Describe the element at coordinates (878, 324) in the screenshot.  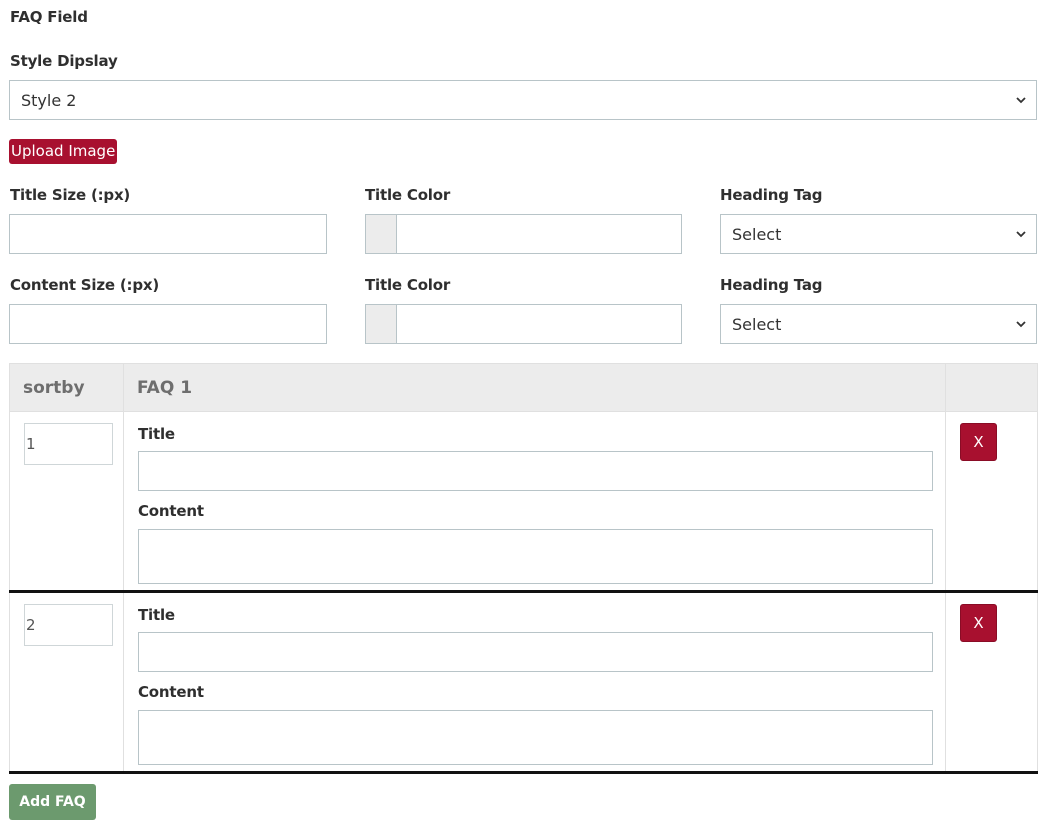
I see `content-heading-tag-select: Select` at that location.